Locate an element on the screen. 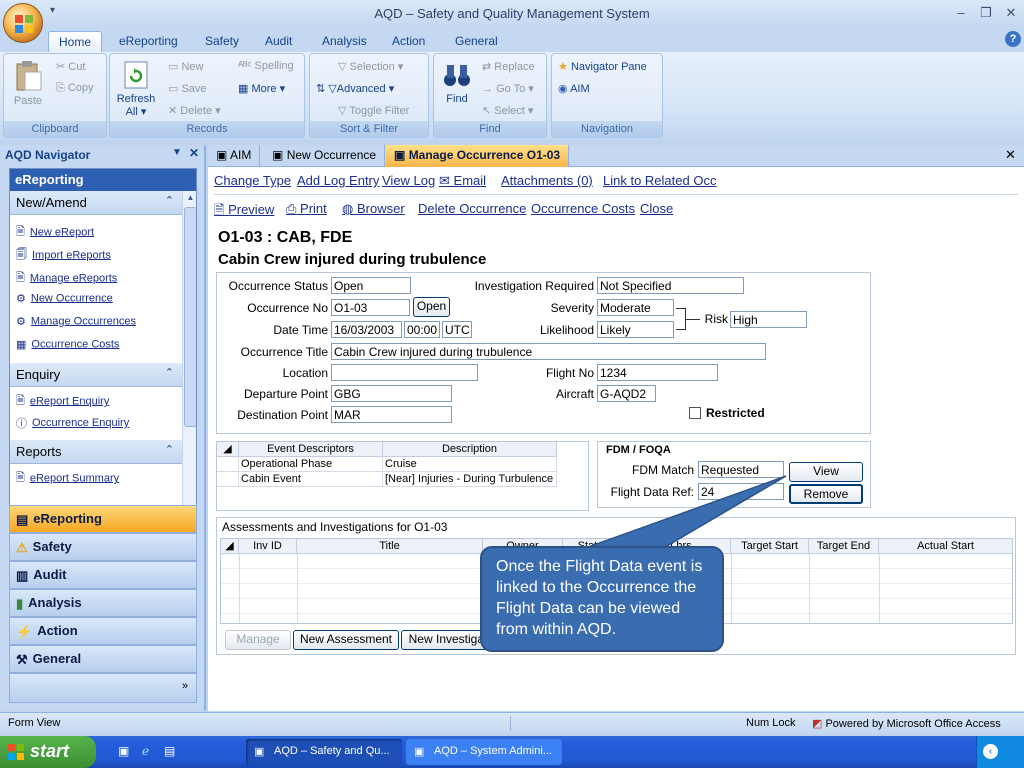 The width and height of the screenshot is (1024, 768). restore-icon: ❐ is located at coordinates (986, 13).